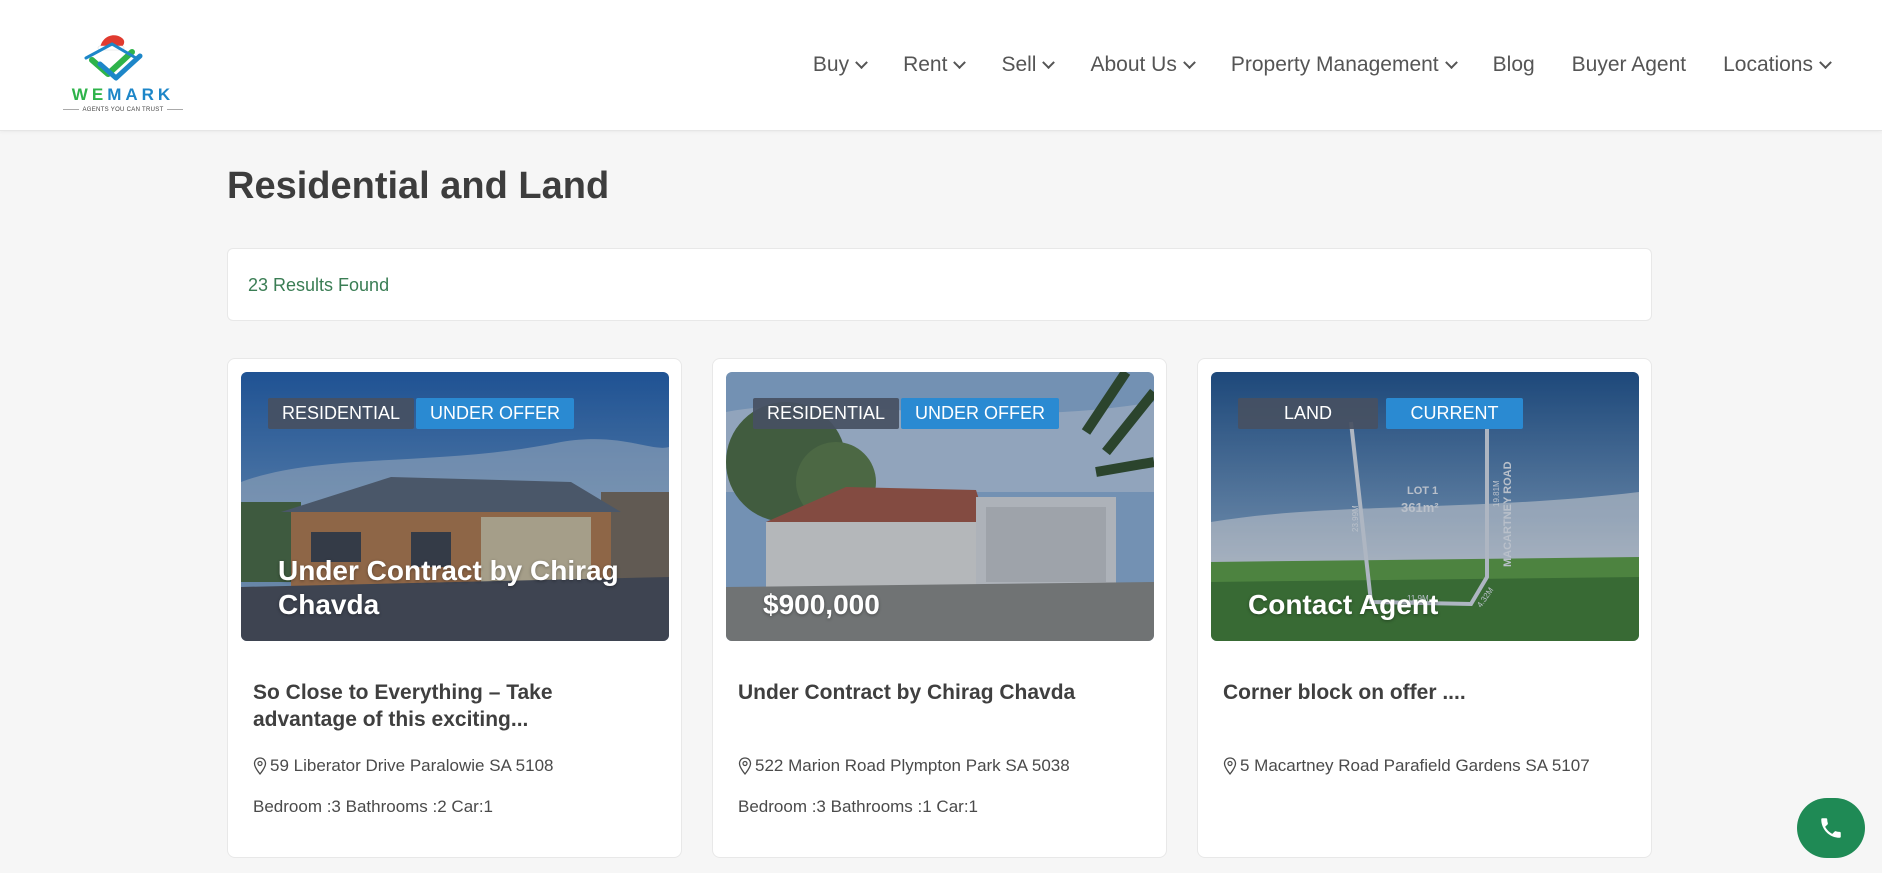  Describe the element at coordinates (1768, 64) in the screenshot. I see `nav-label: Locations` at that location.